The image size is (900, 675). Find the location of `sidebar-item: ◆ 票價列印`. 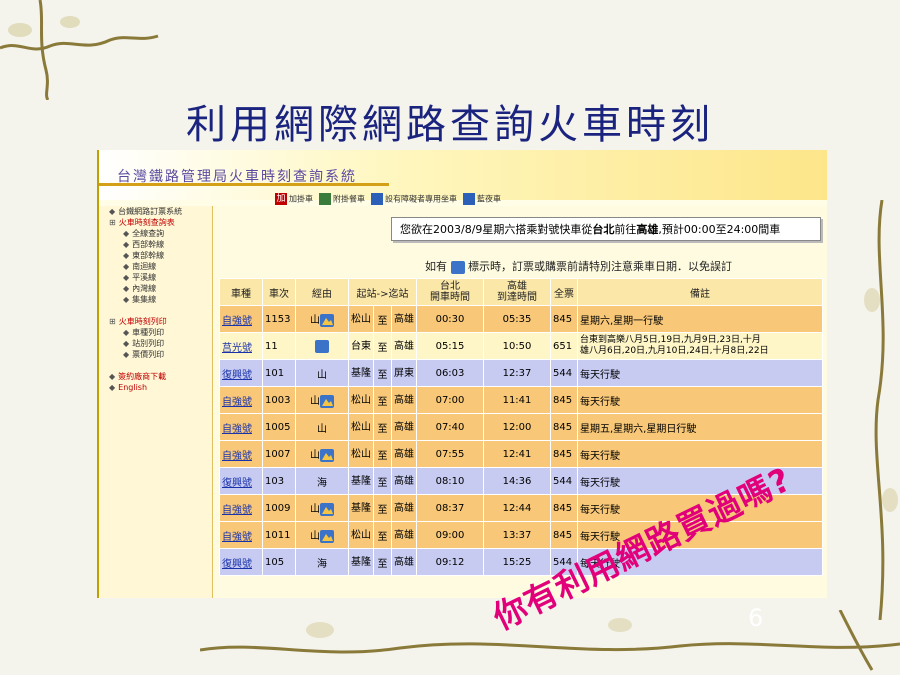

sidebar-item: ◆ 票價列印 is located at coordinates (155, 354).